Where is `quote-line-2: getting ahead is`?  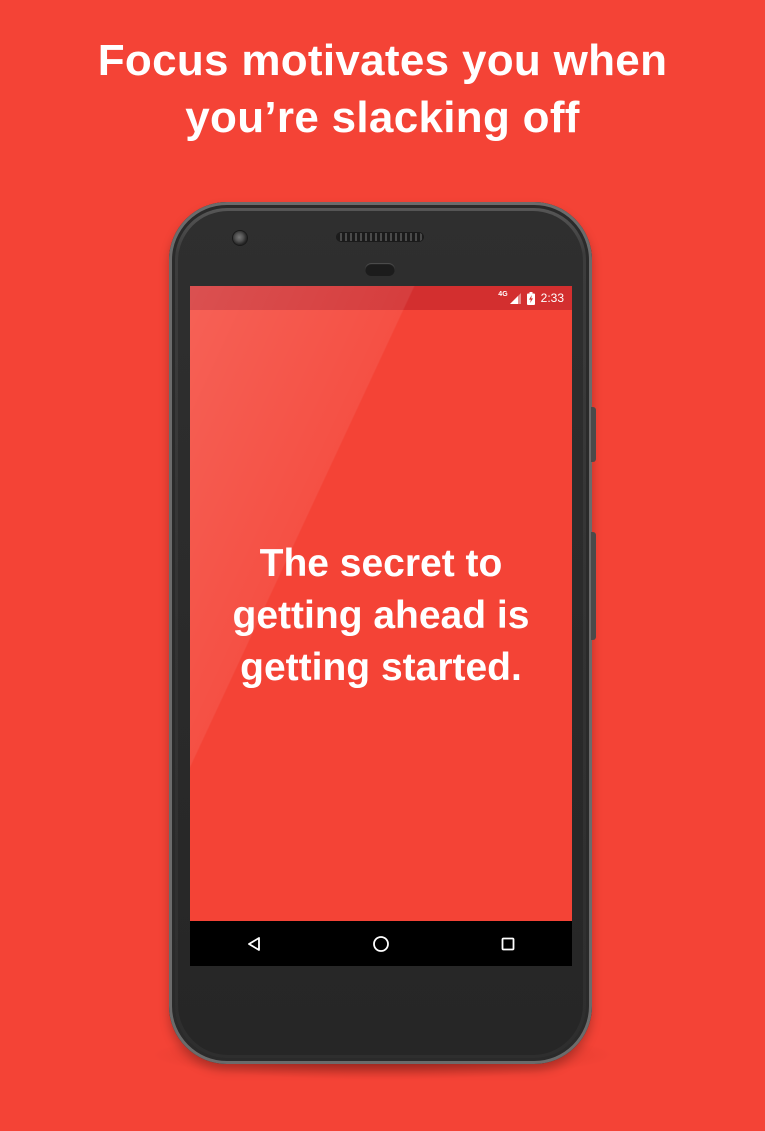 quote-line-2: getting ahead is is located at coordinates (381, 615).